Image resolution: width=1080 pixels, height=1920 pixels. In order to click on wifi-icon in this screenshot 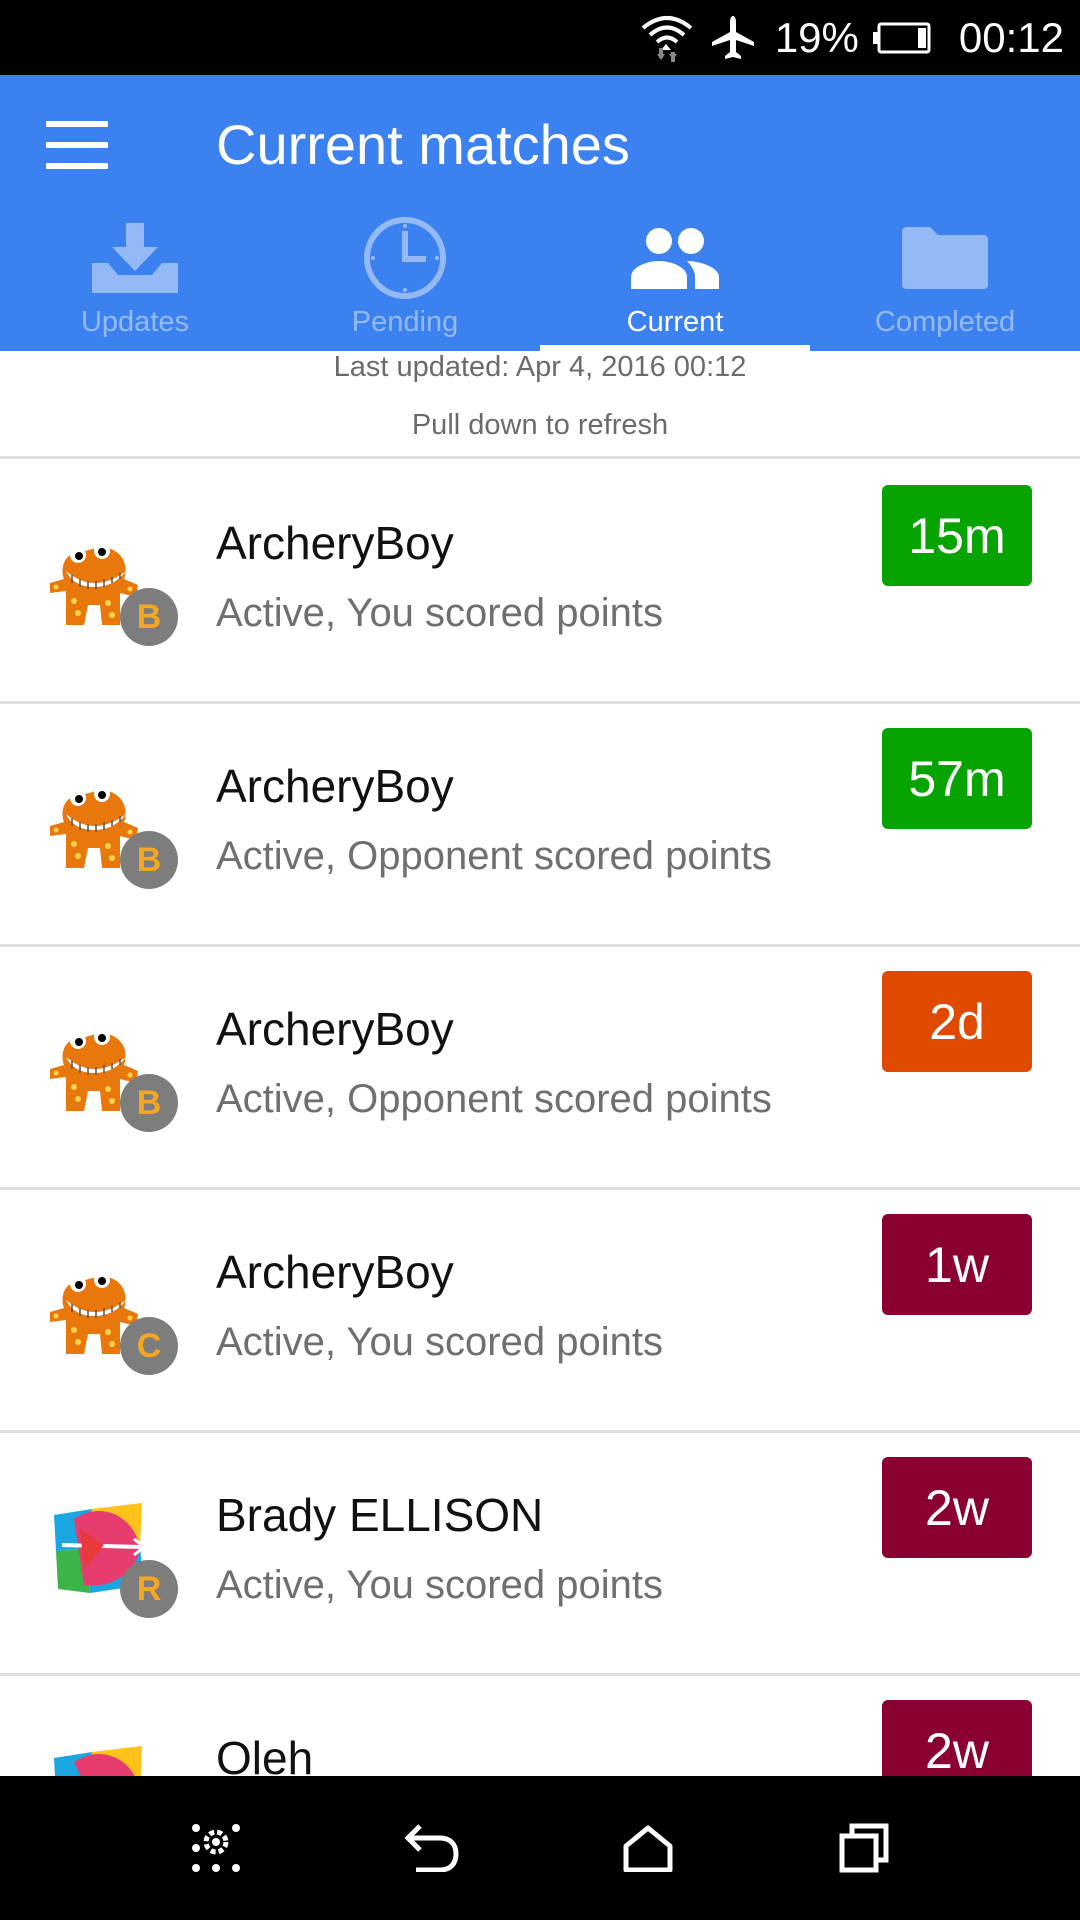, I will do `click(667, 38)`.